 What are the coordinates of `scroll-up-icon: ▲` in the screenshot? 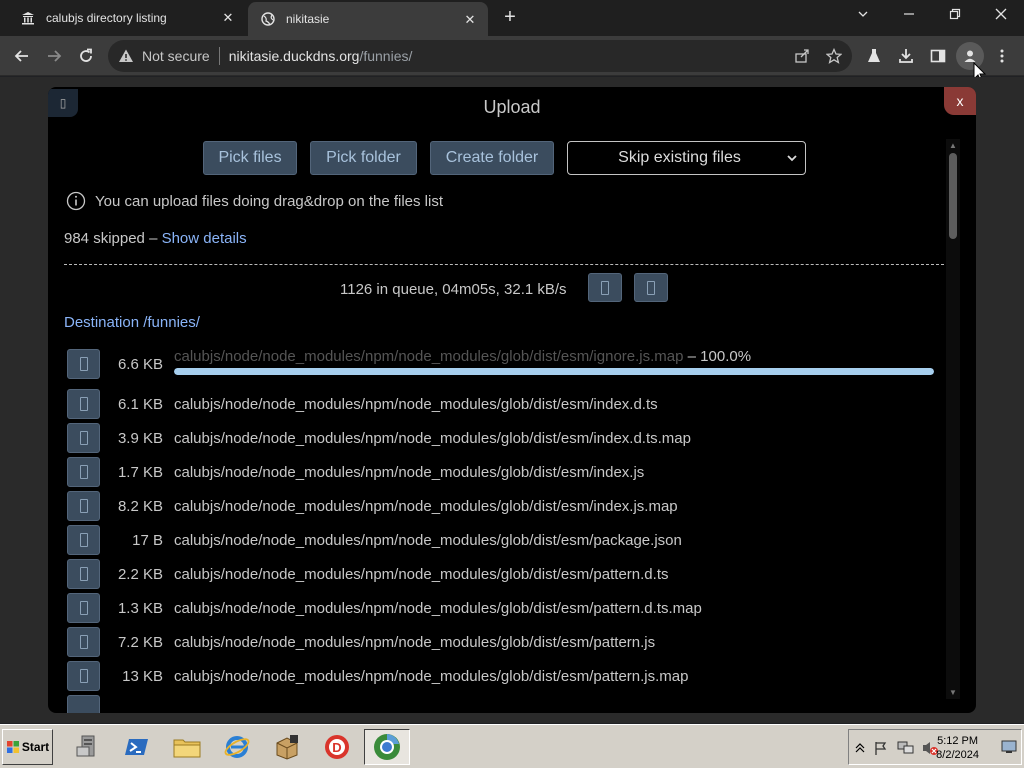 It's located at (953, 145).